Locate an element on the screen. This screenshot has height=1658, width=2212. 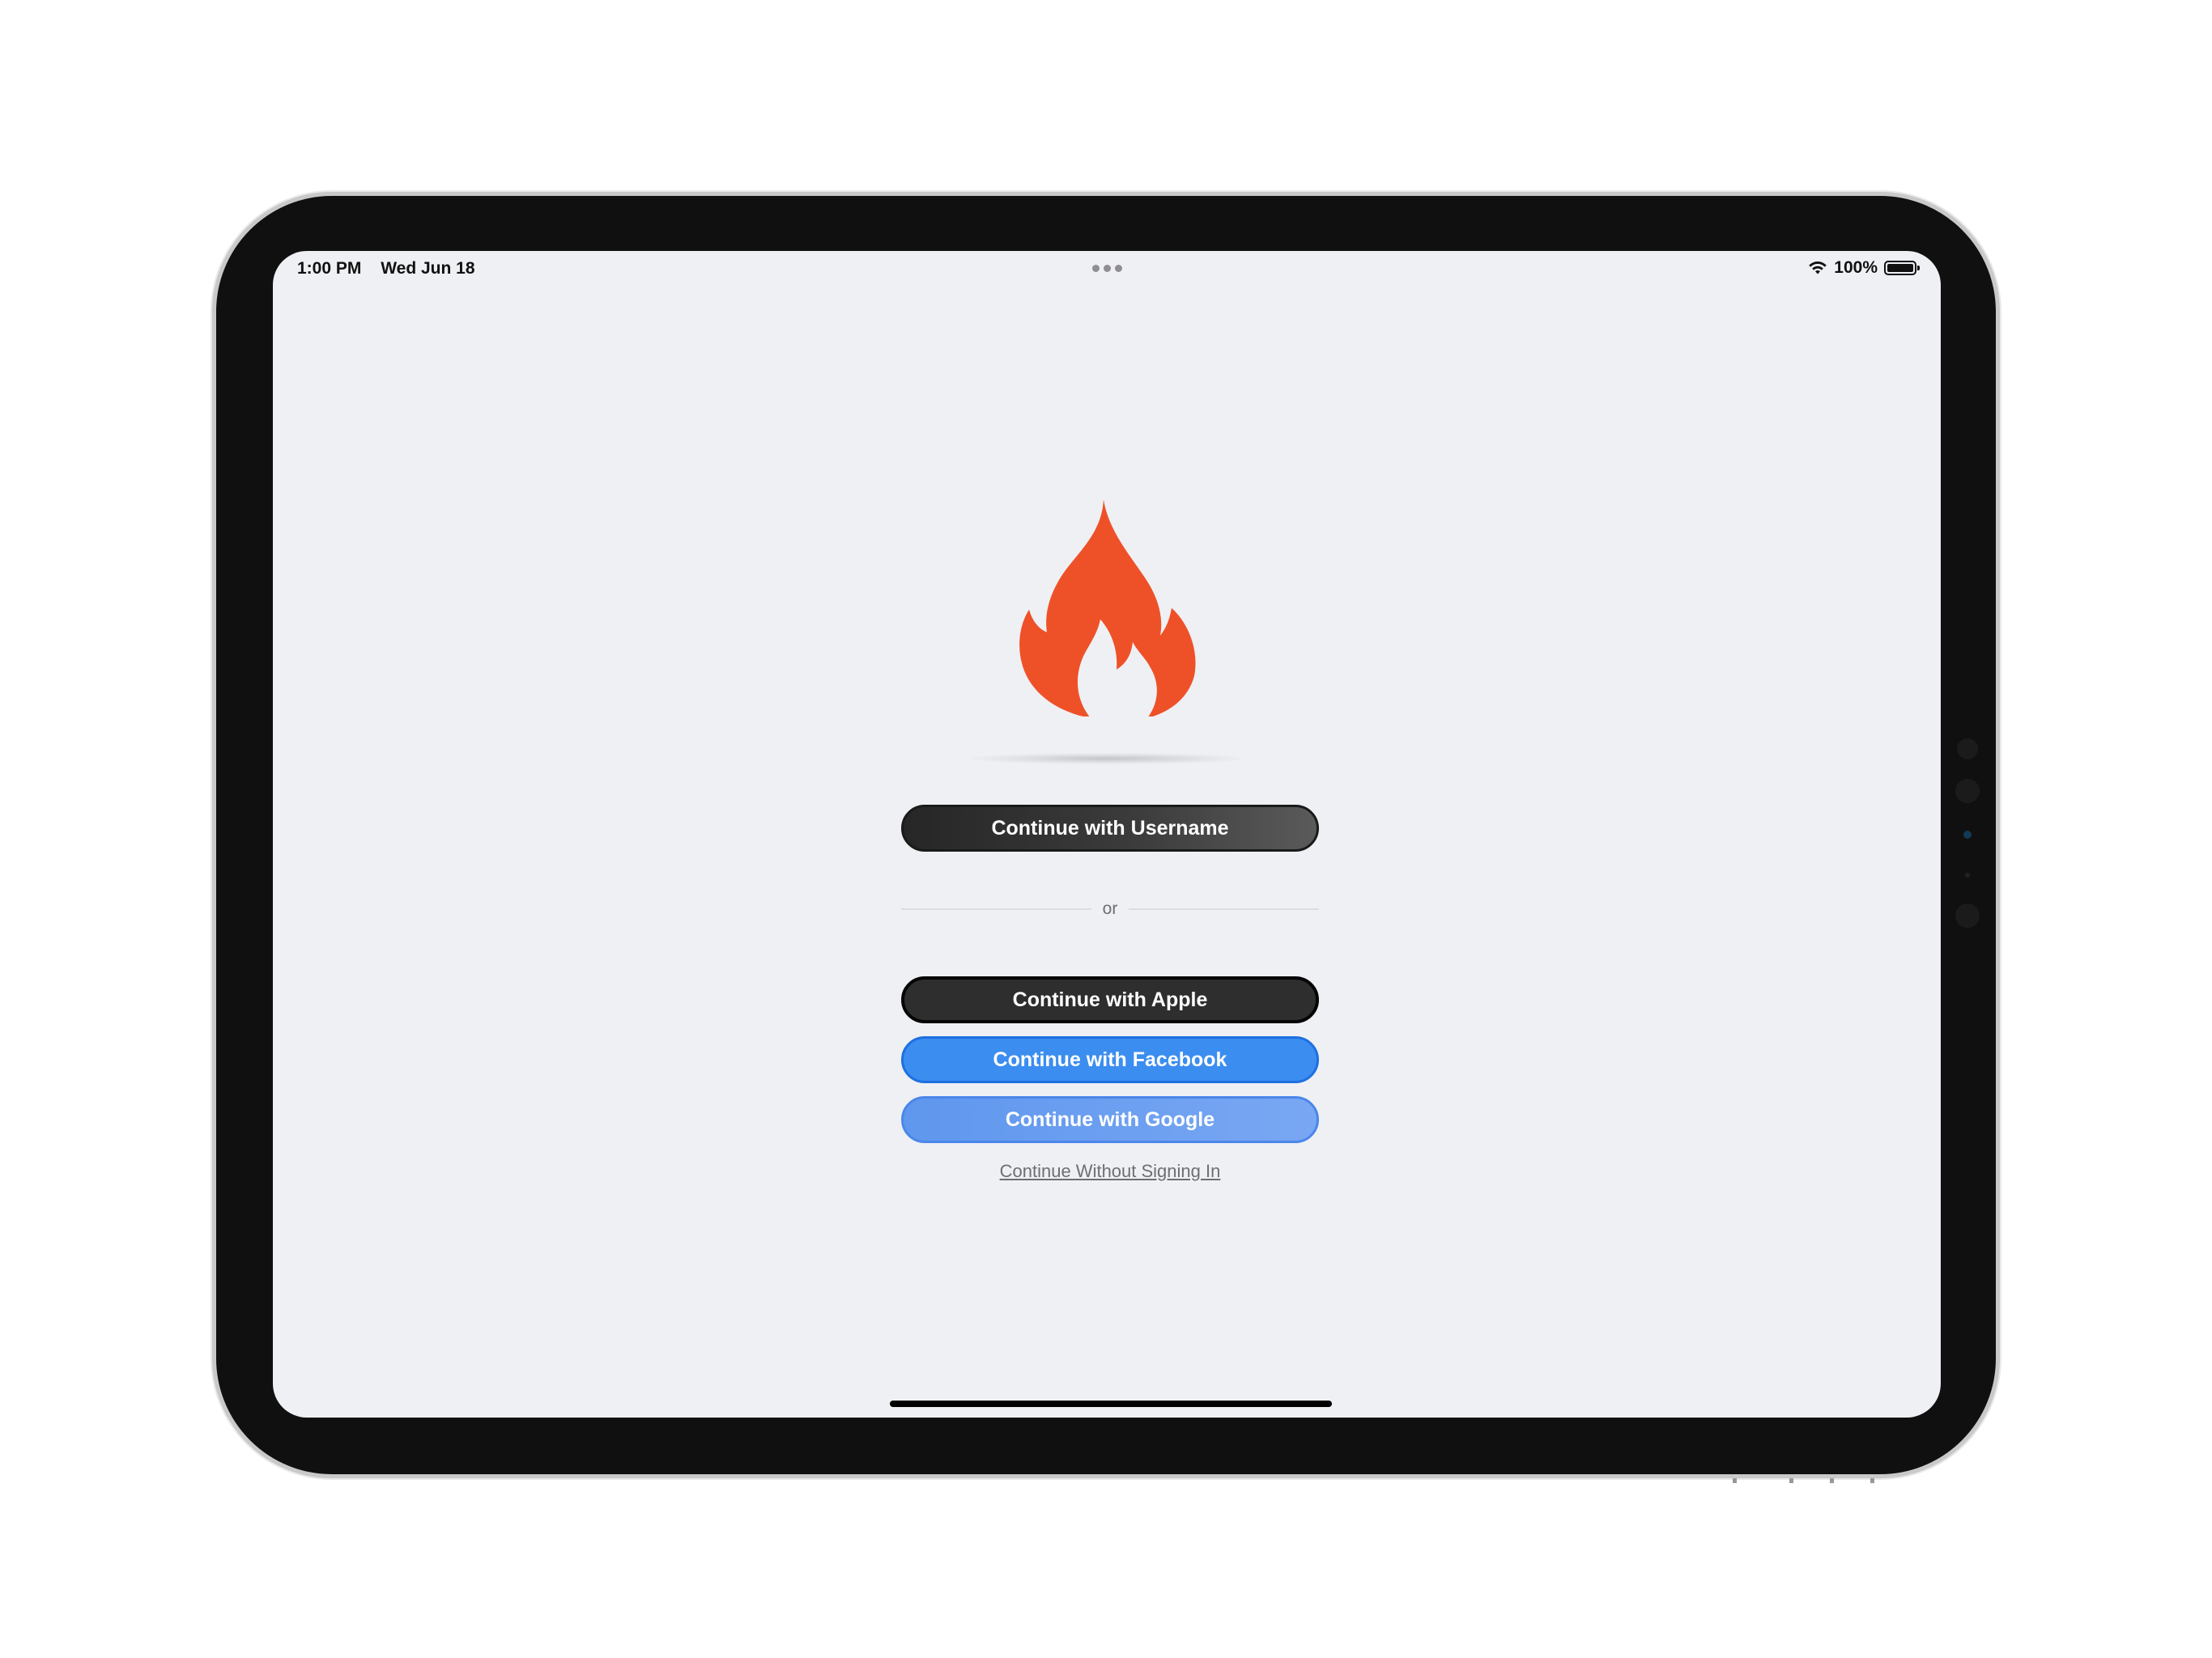
battery-percent: 100% is located at coordinates (1856, 267).